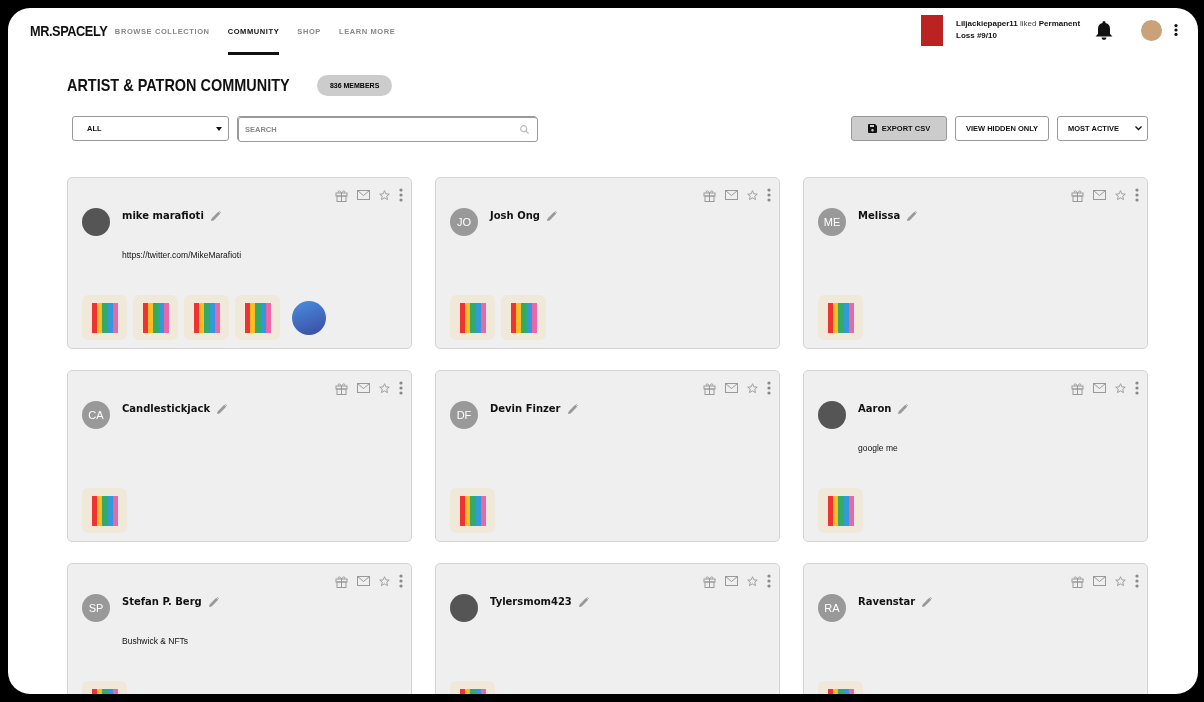 This screenshot has width=1204, height=702. Describe the element at coordinates (607, 456) in the screenshot. I see `member-card: DF Devin Finzer` at that location.